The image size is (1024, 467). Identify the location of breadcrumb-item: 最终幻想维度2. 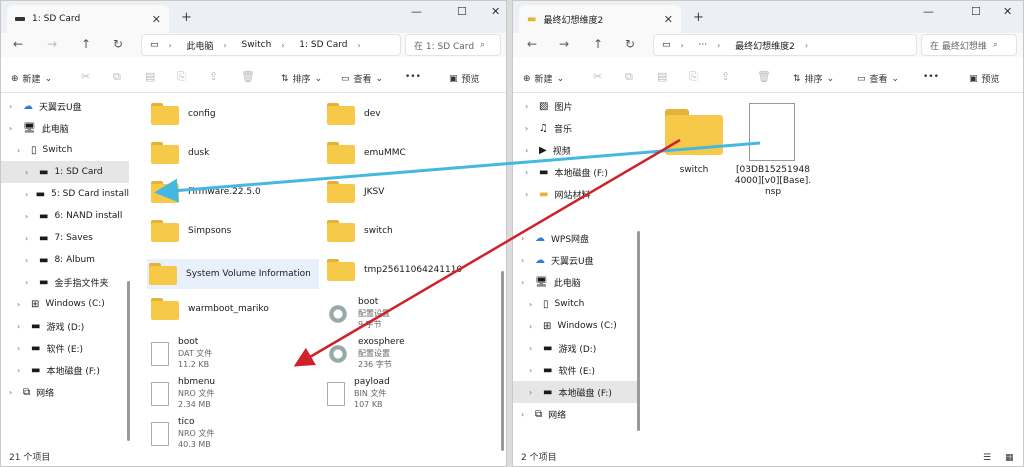
(765, 45).